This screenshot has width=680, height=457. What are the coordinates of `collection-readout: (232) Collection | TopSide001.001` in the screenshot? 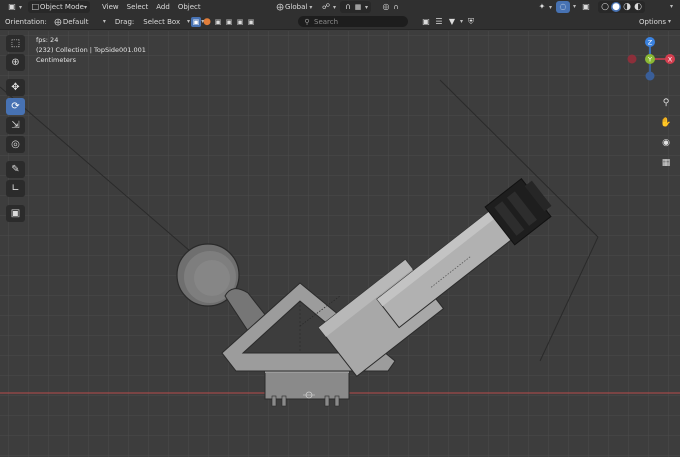 It's located at (91, 50).